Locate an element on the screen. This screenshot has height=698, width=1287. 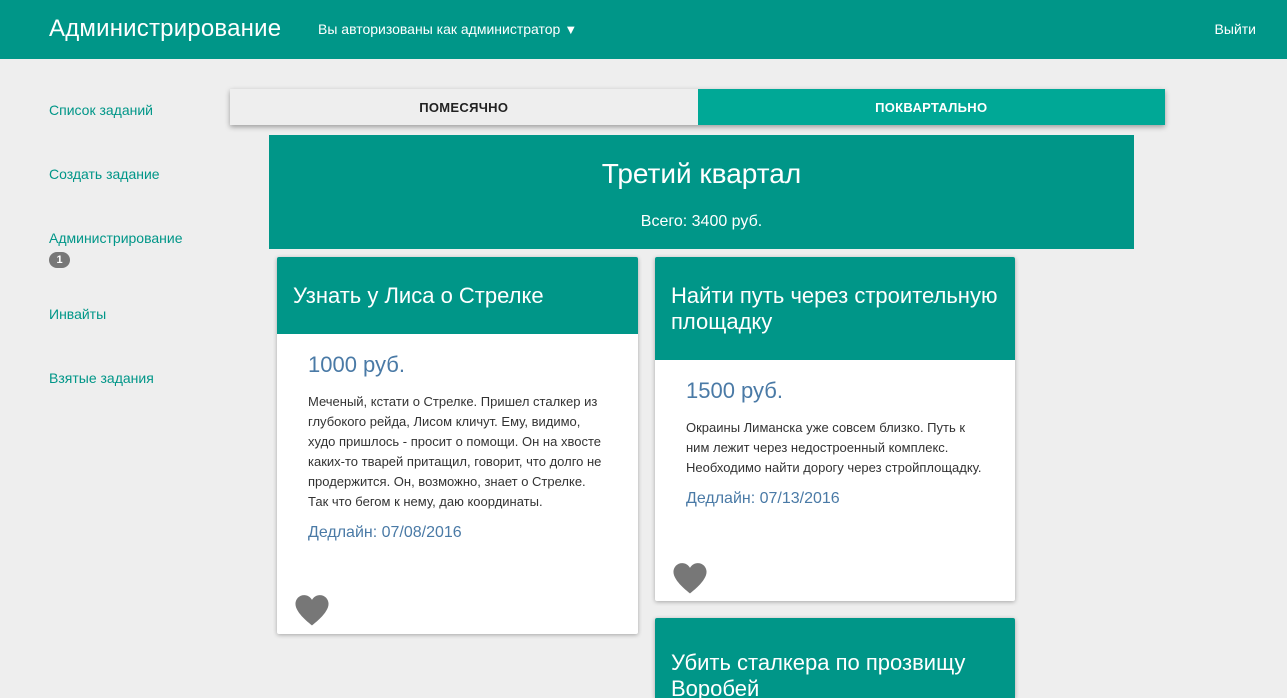
notification-badge: 1 is located at coordinates (59, 260).